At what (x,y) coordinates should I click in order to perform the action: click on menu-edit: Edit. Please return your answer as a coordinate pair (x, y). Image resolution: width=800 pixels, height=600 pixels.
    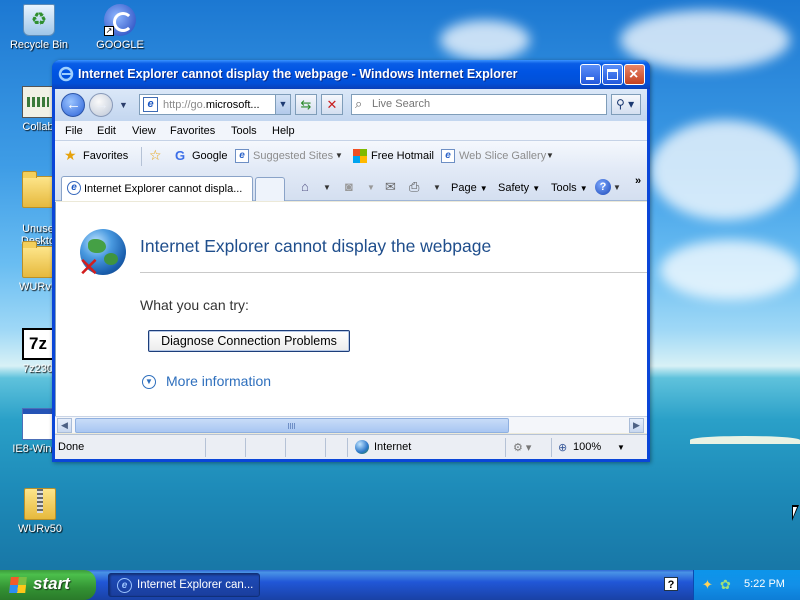
    Looking at the image, I should click on (106, 131).